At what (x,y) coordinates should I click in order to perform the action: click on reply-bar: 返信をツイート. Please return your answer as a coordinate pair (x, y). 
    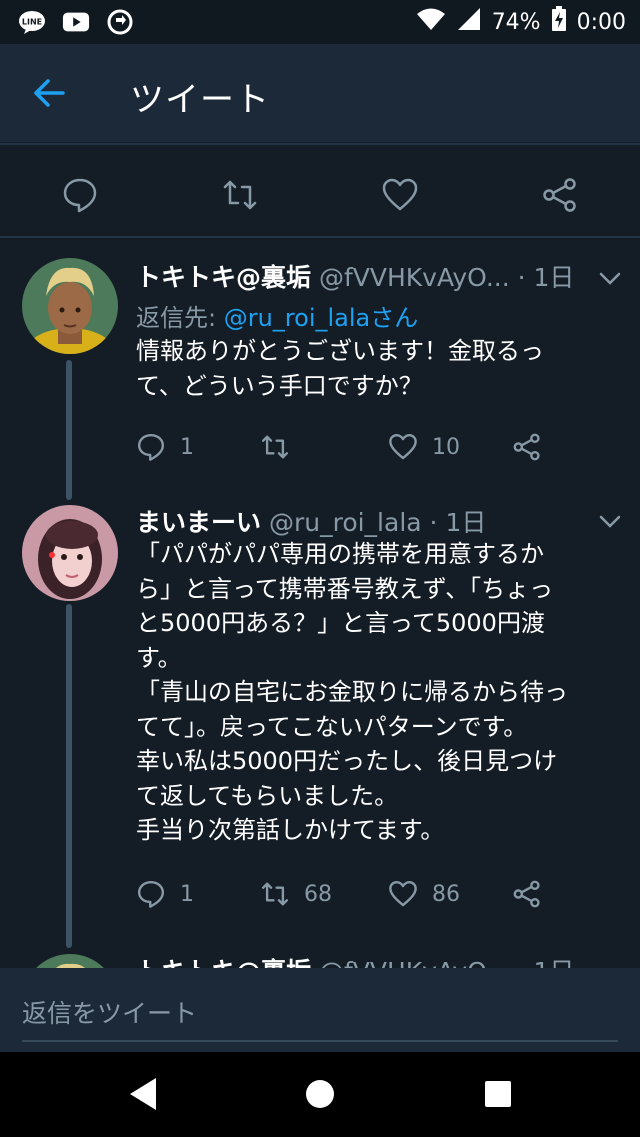
    Looking at the image, I should click on (320, 1010).